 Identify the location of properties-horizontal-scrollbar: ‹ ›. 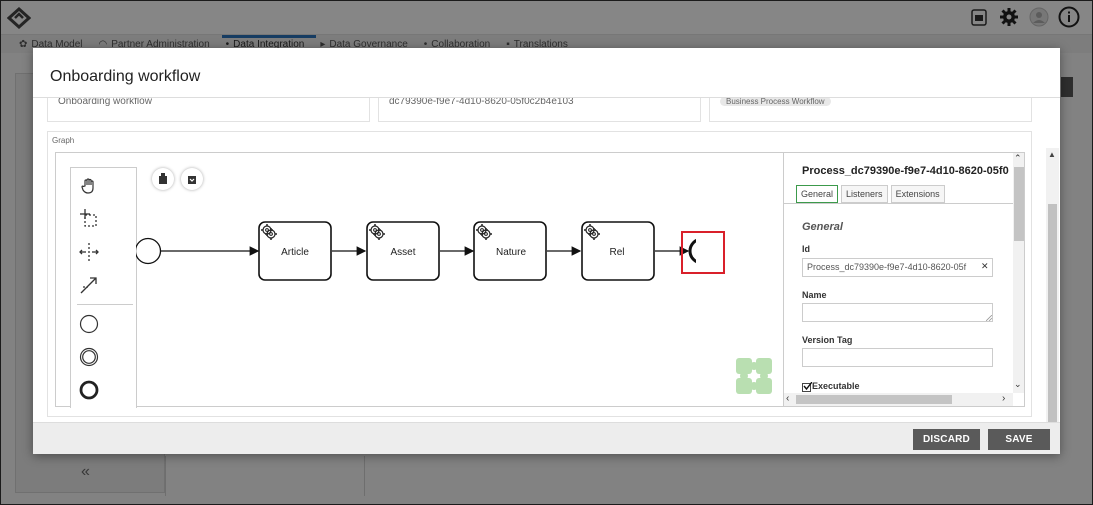
(898, 399).